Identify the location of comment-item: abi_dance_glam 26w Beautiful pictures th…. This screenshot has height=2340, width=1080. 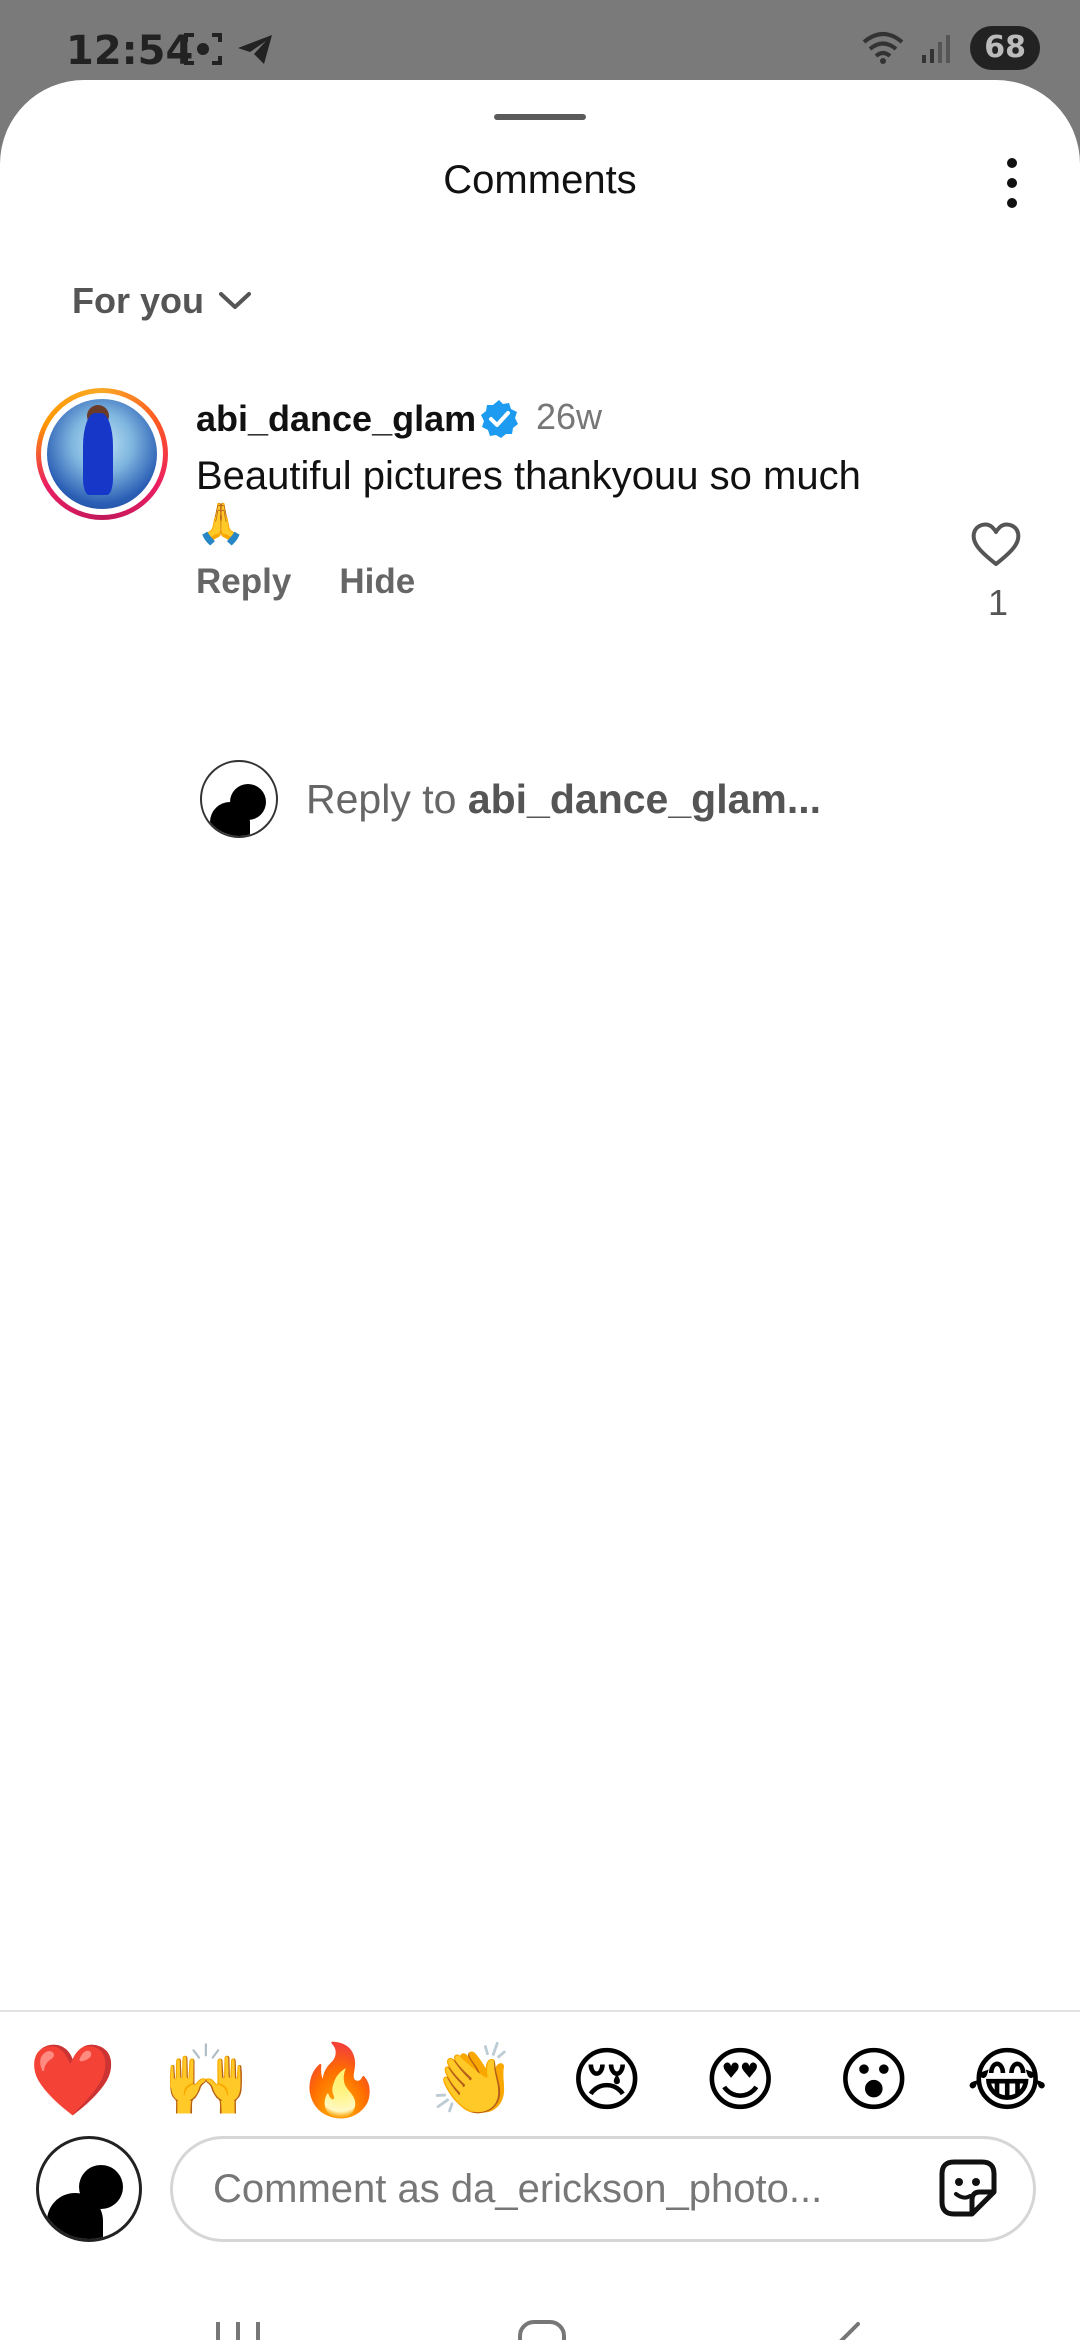
(540, 550).